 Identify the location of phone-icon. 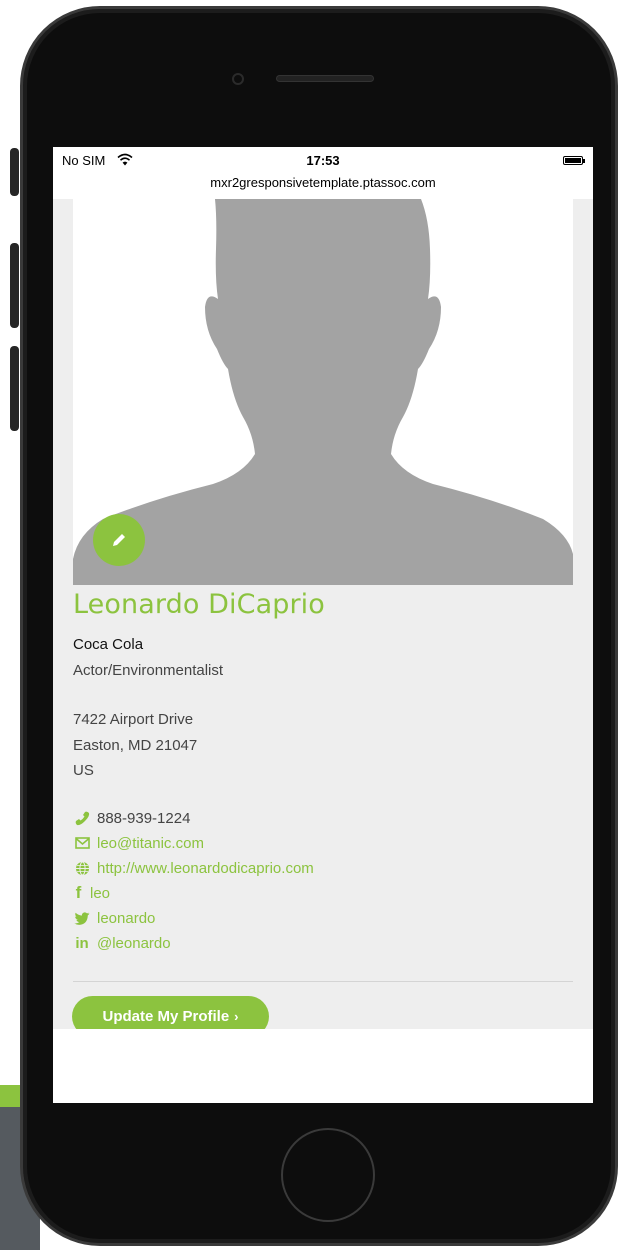
(82, 818).